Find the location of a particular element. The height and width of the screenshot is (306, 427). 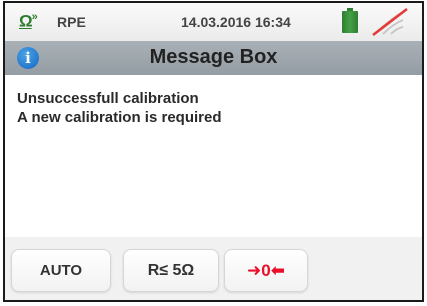

resistance-limit-button: R≤ 5Ω is located at coordinates (171, 270).